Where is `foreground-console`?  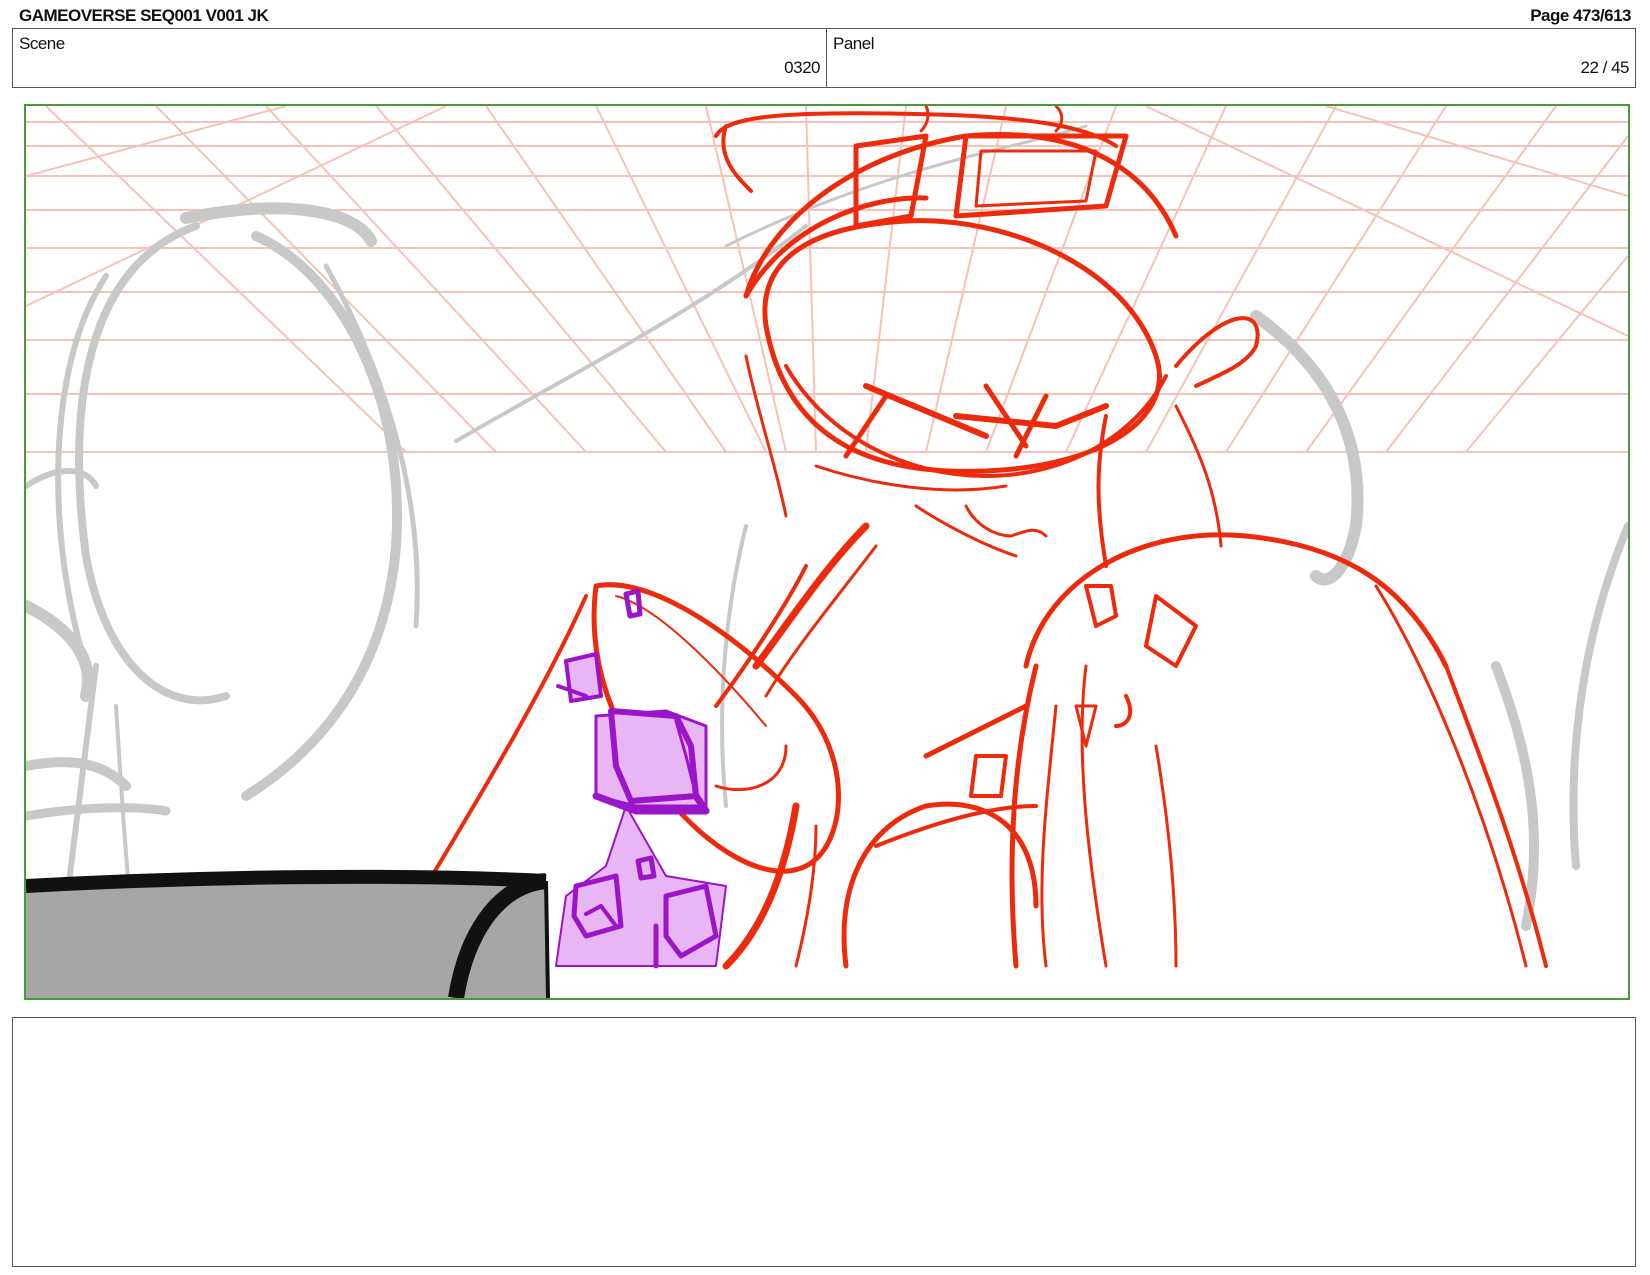 foreground-console is located at coordinates (288, 933).